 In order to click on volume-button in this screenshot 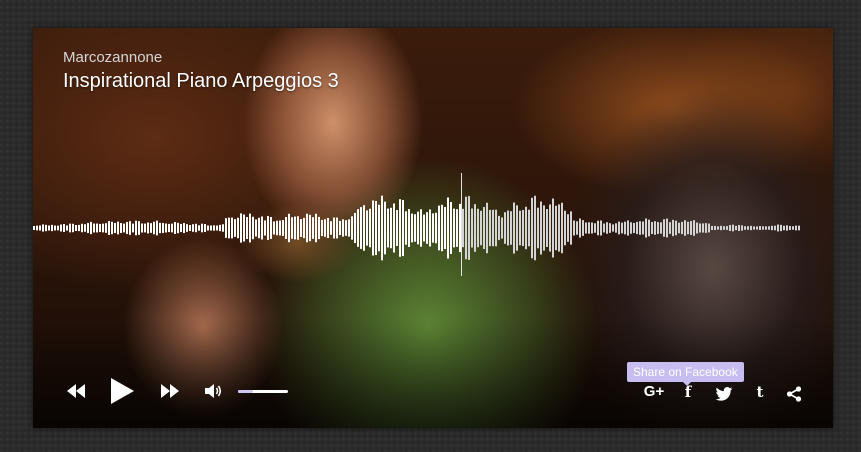, I will do `click(214, 391)`.